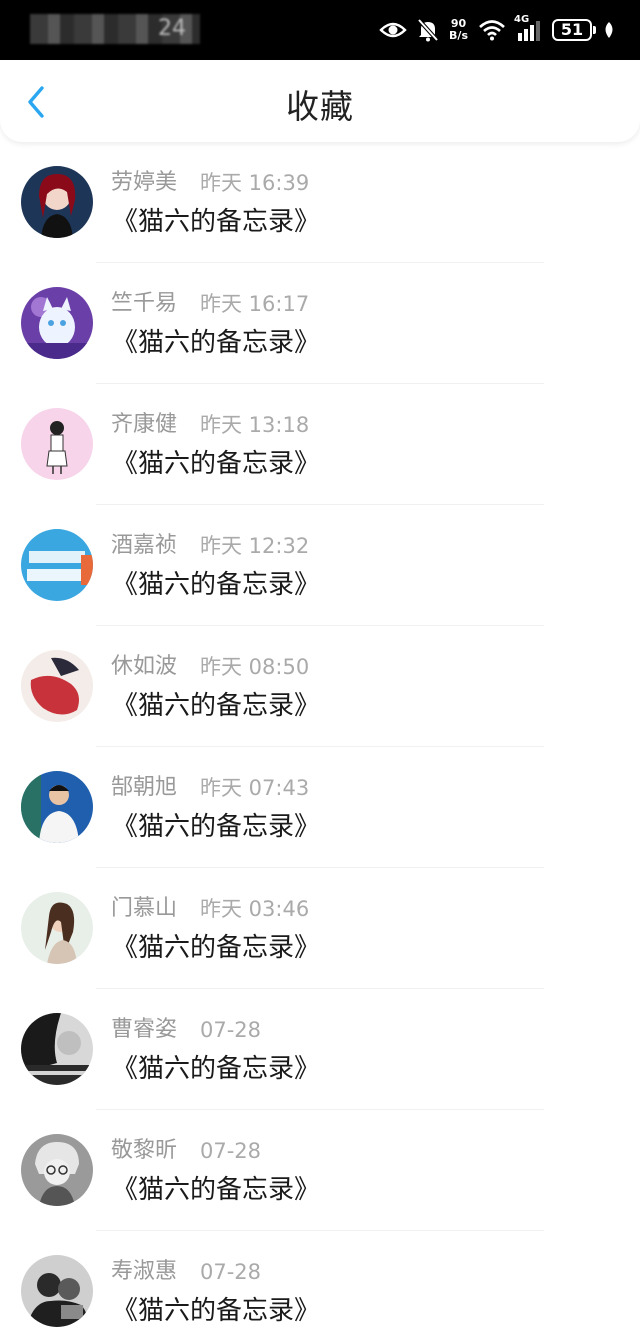 This screenshot has width=640, height=1330. What do you see at coordinates (609, 30) in the screenshot?
I see `leaf-icon` at bounding box center [609, 30].